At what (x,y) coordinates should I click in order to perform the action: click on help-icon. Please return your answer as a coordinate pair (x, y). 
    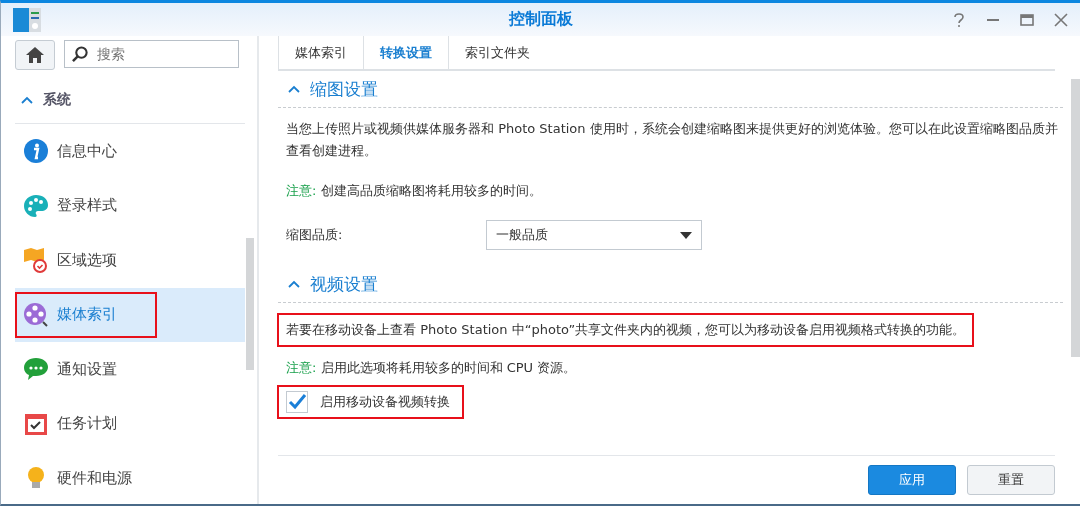
    Looking at the image, I should click on (959, 19).